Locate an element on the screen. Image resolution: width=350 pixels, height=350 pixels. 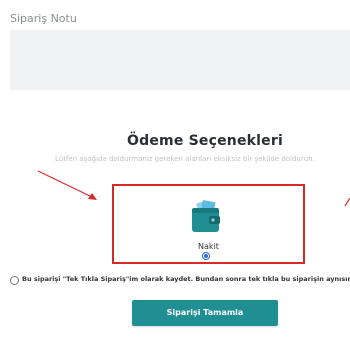
payment-option-cash: Nakit is located at coordinates (208, 224).